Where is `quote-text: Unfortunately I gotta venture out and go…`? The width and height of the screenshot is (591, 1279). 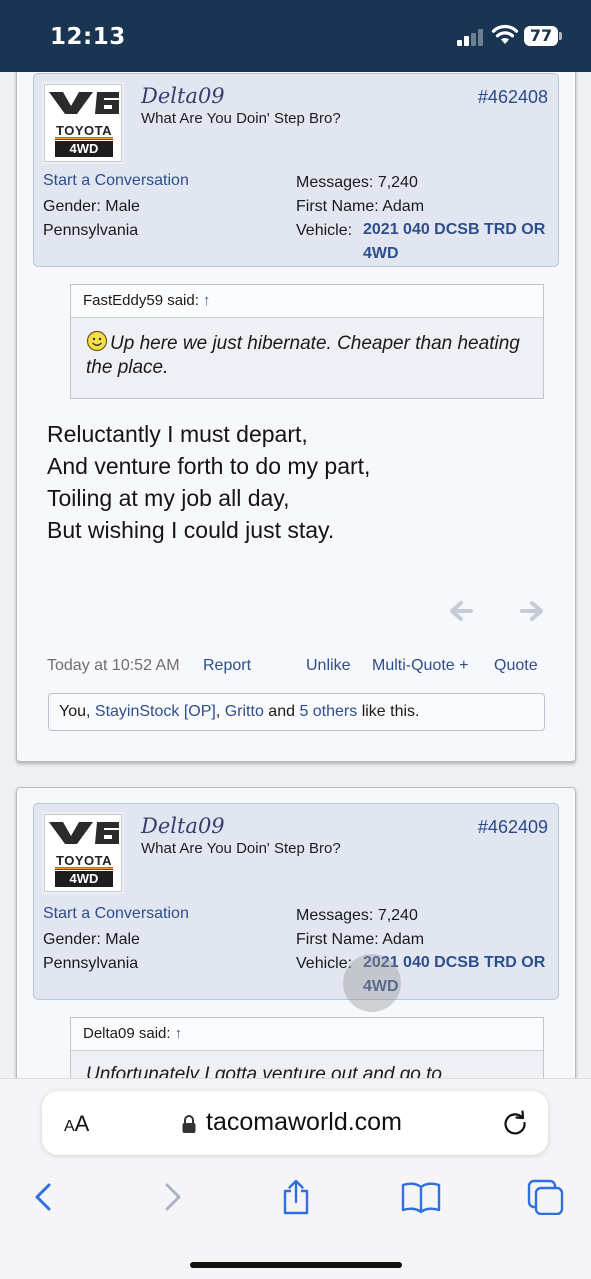
quote-text: Unfortunately I gotta venture out and go… is located at coordinates (307, 1064).